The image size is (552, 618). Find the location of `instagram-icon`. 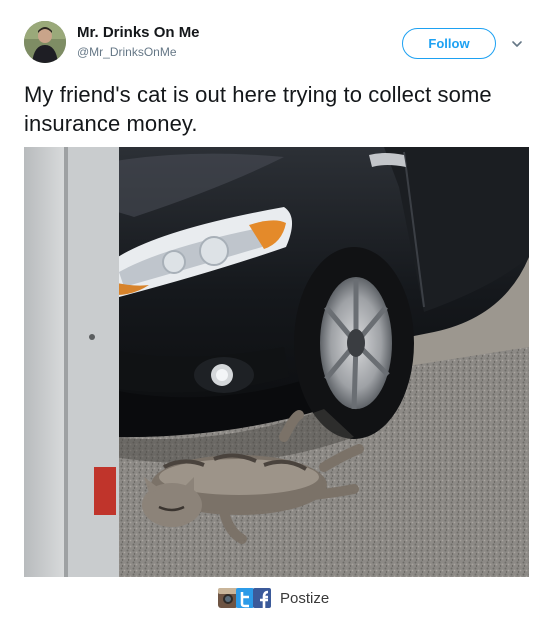

instagram-icon is located at coordinates (228, 598).